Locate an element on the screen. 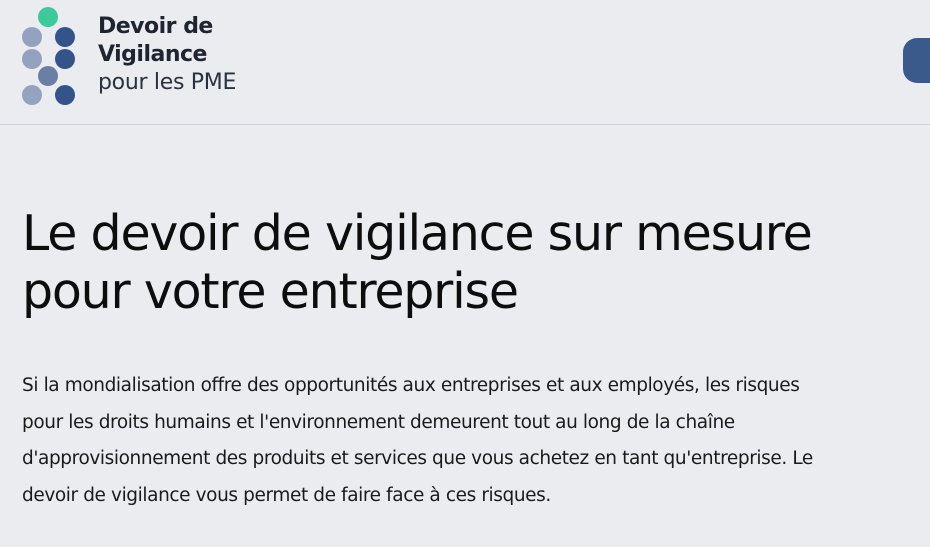  logo-subtitle: pour les PME is located at coordinates (167, 82).